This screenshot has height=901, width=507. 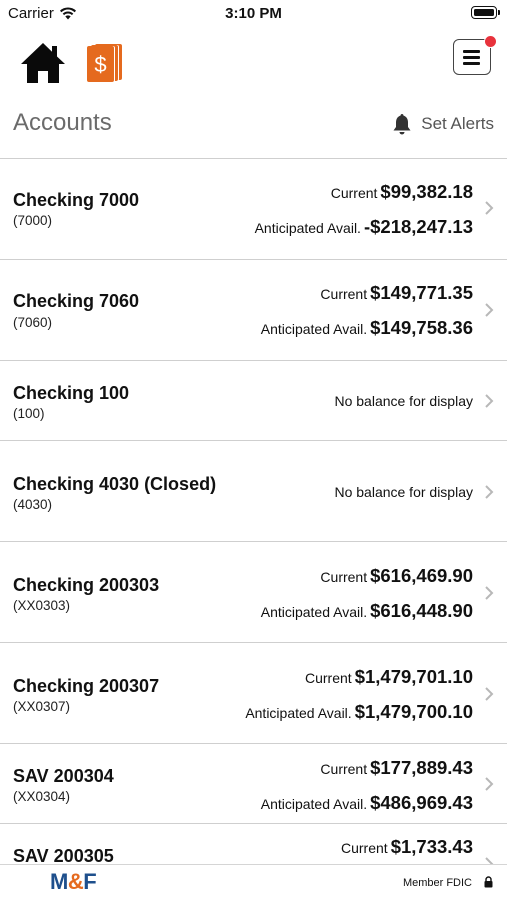 What do you see at coordinates (401, 191) in the screenshot?
I see `current-balance: Current $99,382.18` at bounding box center [401, 191].